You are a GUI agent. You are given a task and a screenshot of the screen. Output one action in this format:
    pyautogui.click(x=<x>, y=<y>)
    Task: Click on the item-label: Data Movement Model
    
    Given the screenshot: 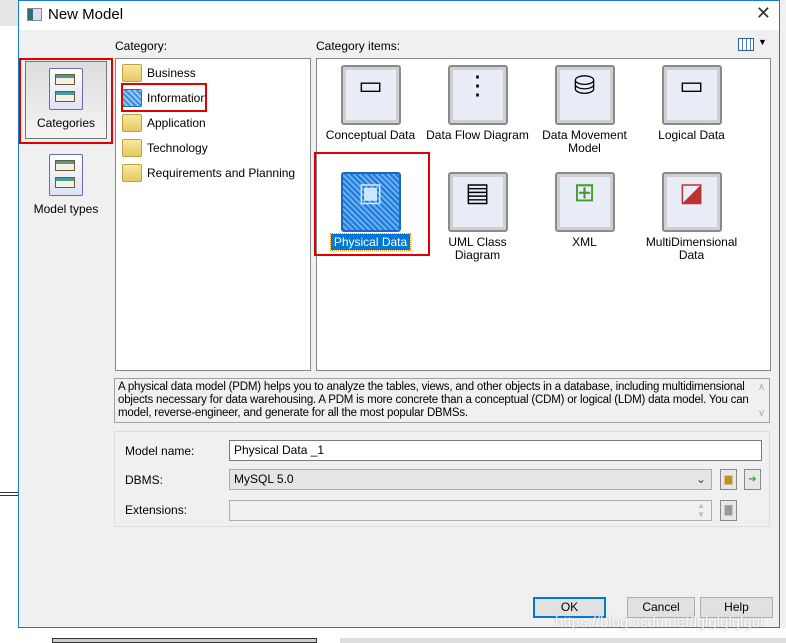 What is the action you would take?
    pyautogui.click(x=584, y=141)
    